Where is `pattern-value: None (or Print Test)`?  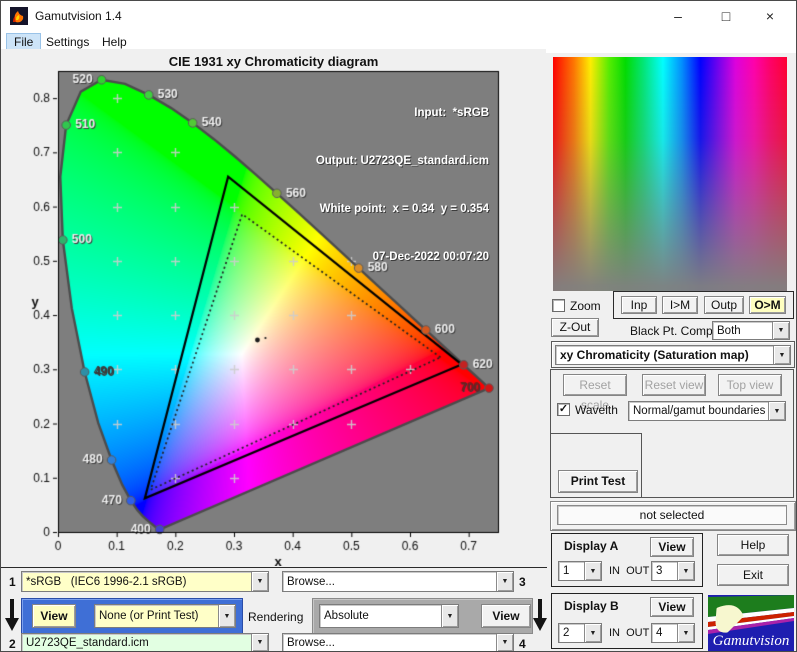
pattern-value: None (or Print Test) is located at coordinates (149, 616).